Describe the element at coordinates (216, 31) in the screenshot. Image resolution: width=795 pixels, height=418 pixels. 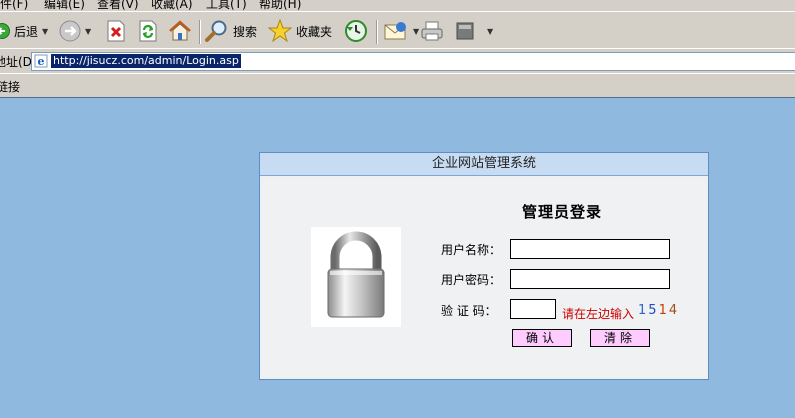
I see `search-icon` at that location.